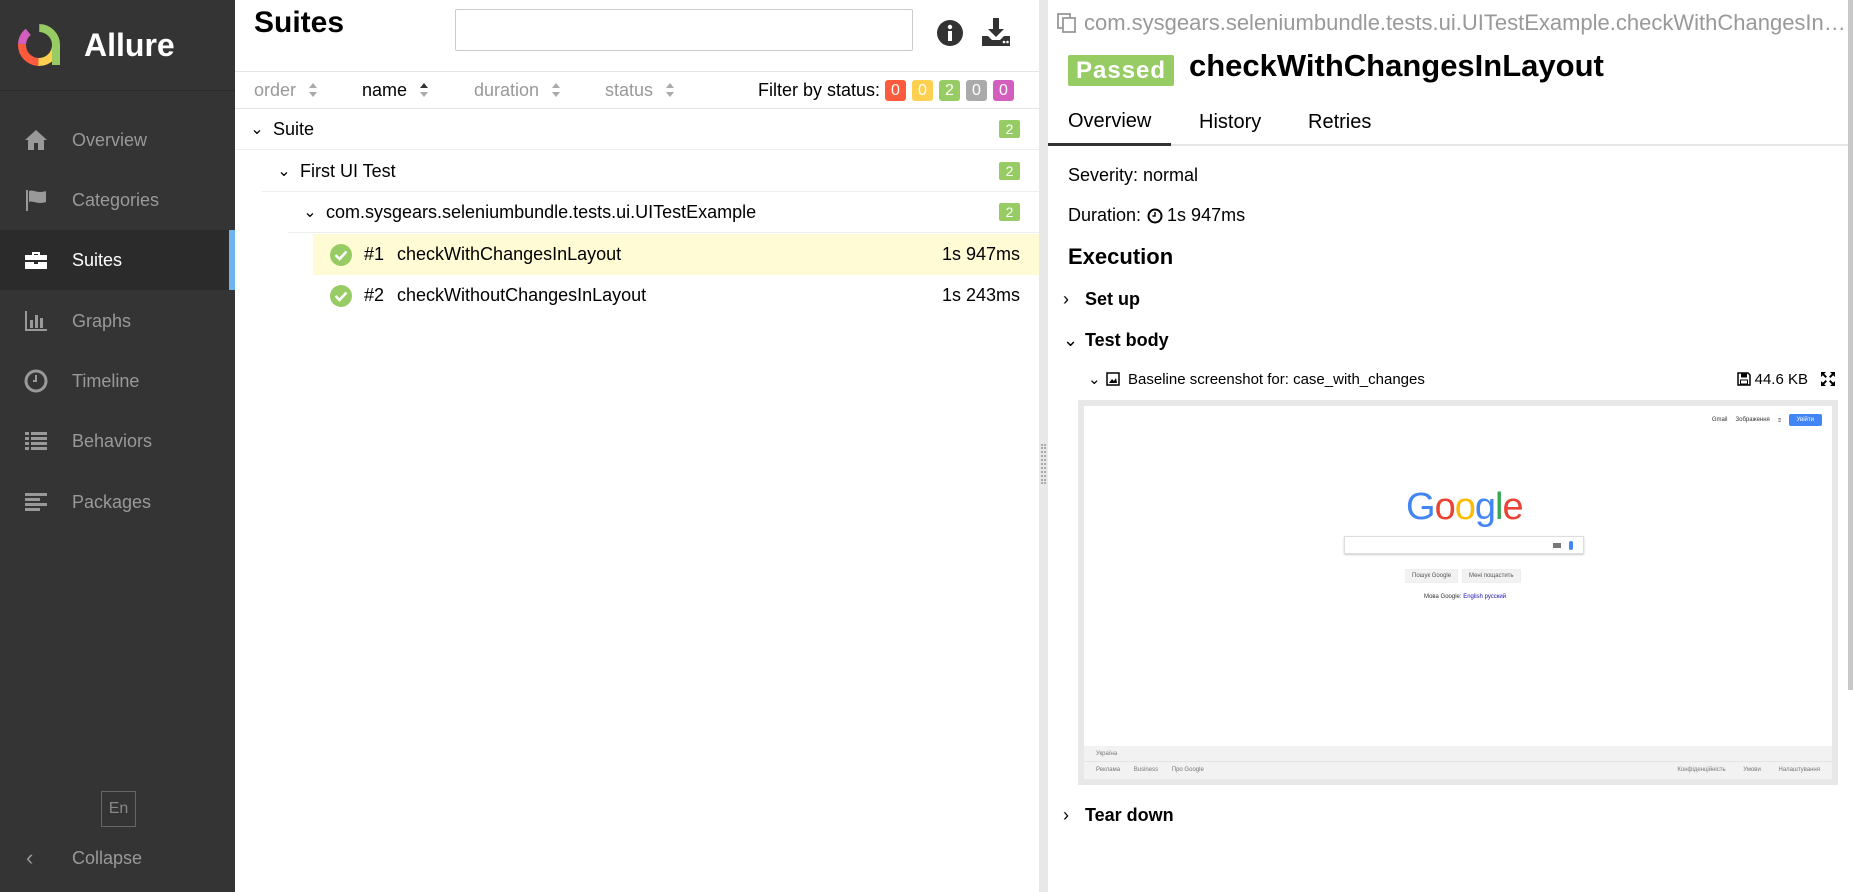 This screenshot has width=1853, height=892. Describe the element at coordinates (629, 89) in the screenshot. I see `sort-label: status` at that location.